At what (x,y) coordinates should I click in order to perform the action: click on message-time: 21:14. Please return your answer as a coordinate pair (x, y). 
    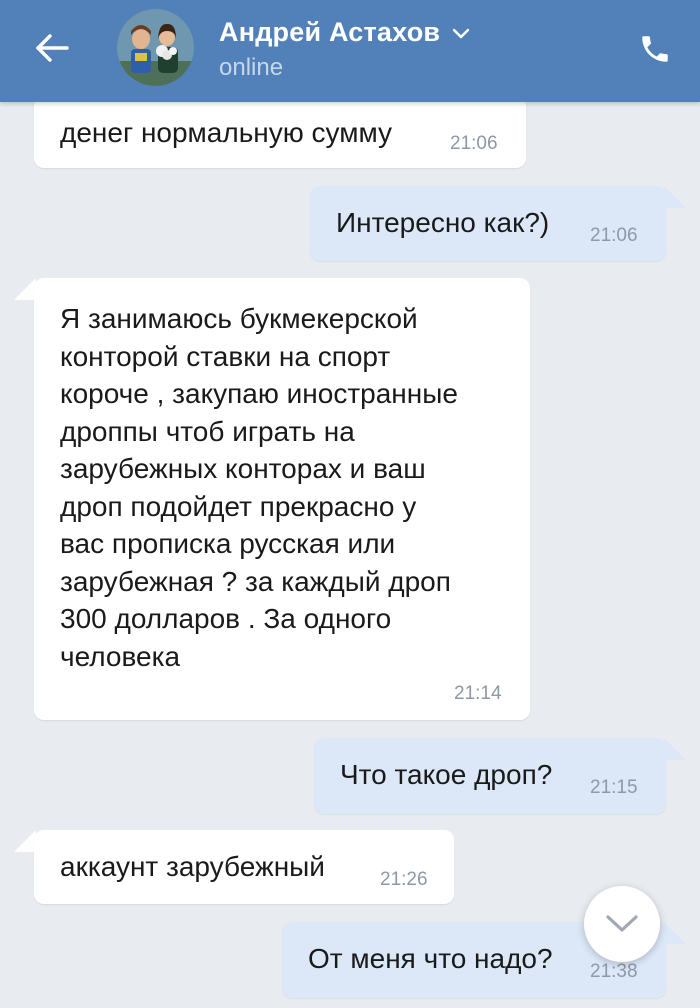
    Looking at the image, I should click on (478, 693).